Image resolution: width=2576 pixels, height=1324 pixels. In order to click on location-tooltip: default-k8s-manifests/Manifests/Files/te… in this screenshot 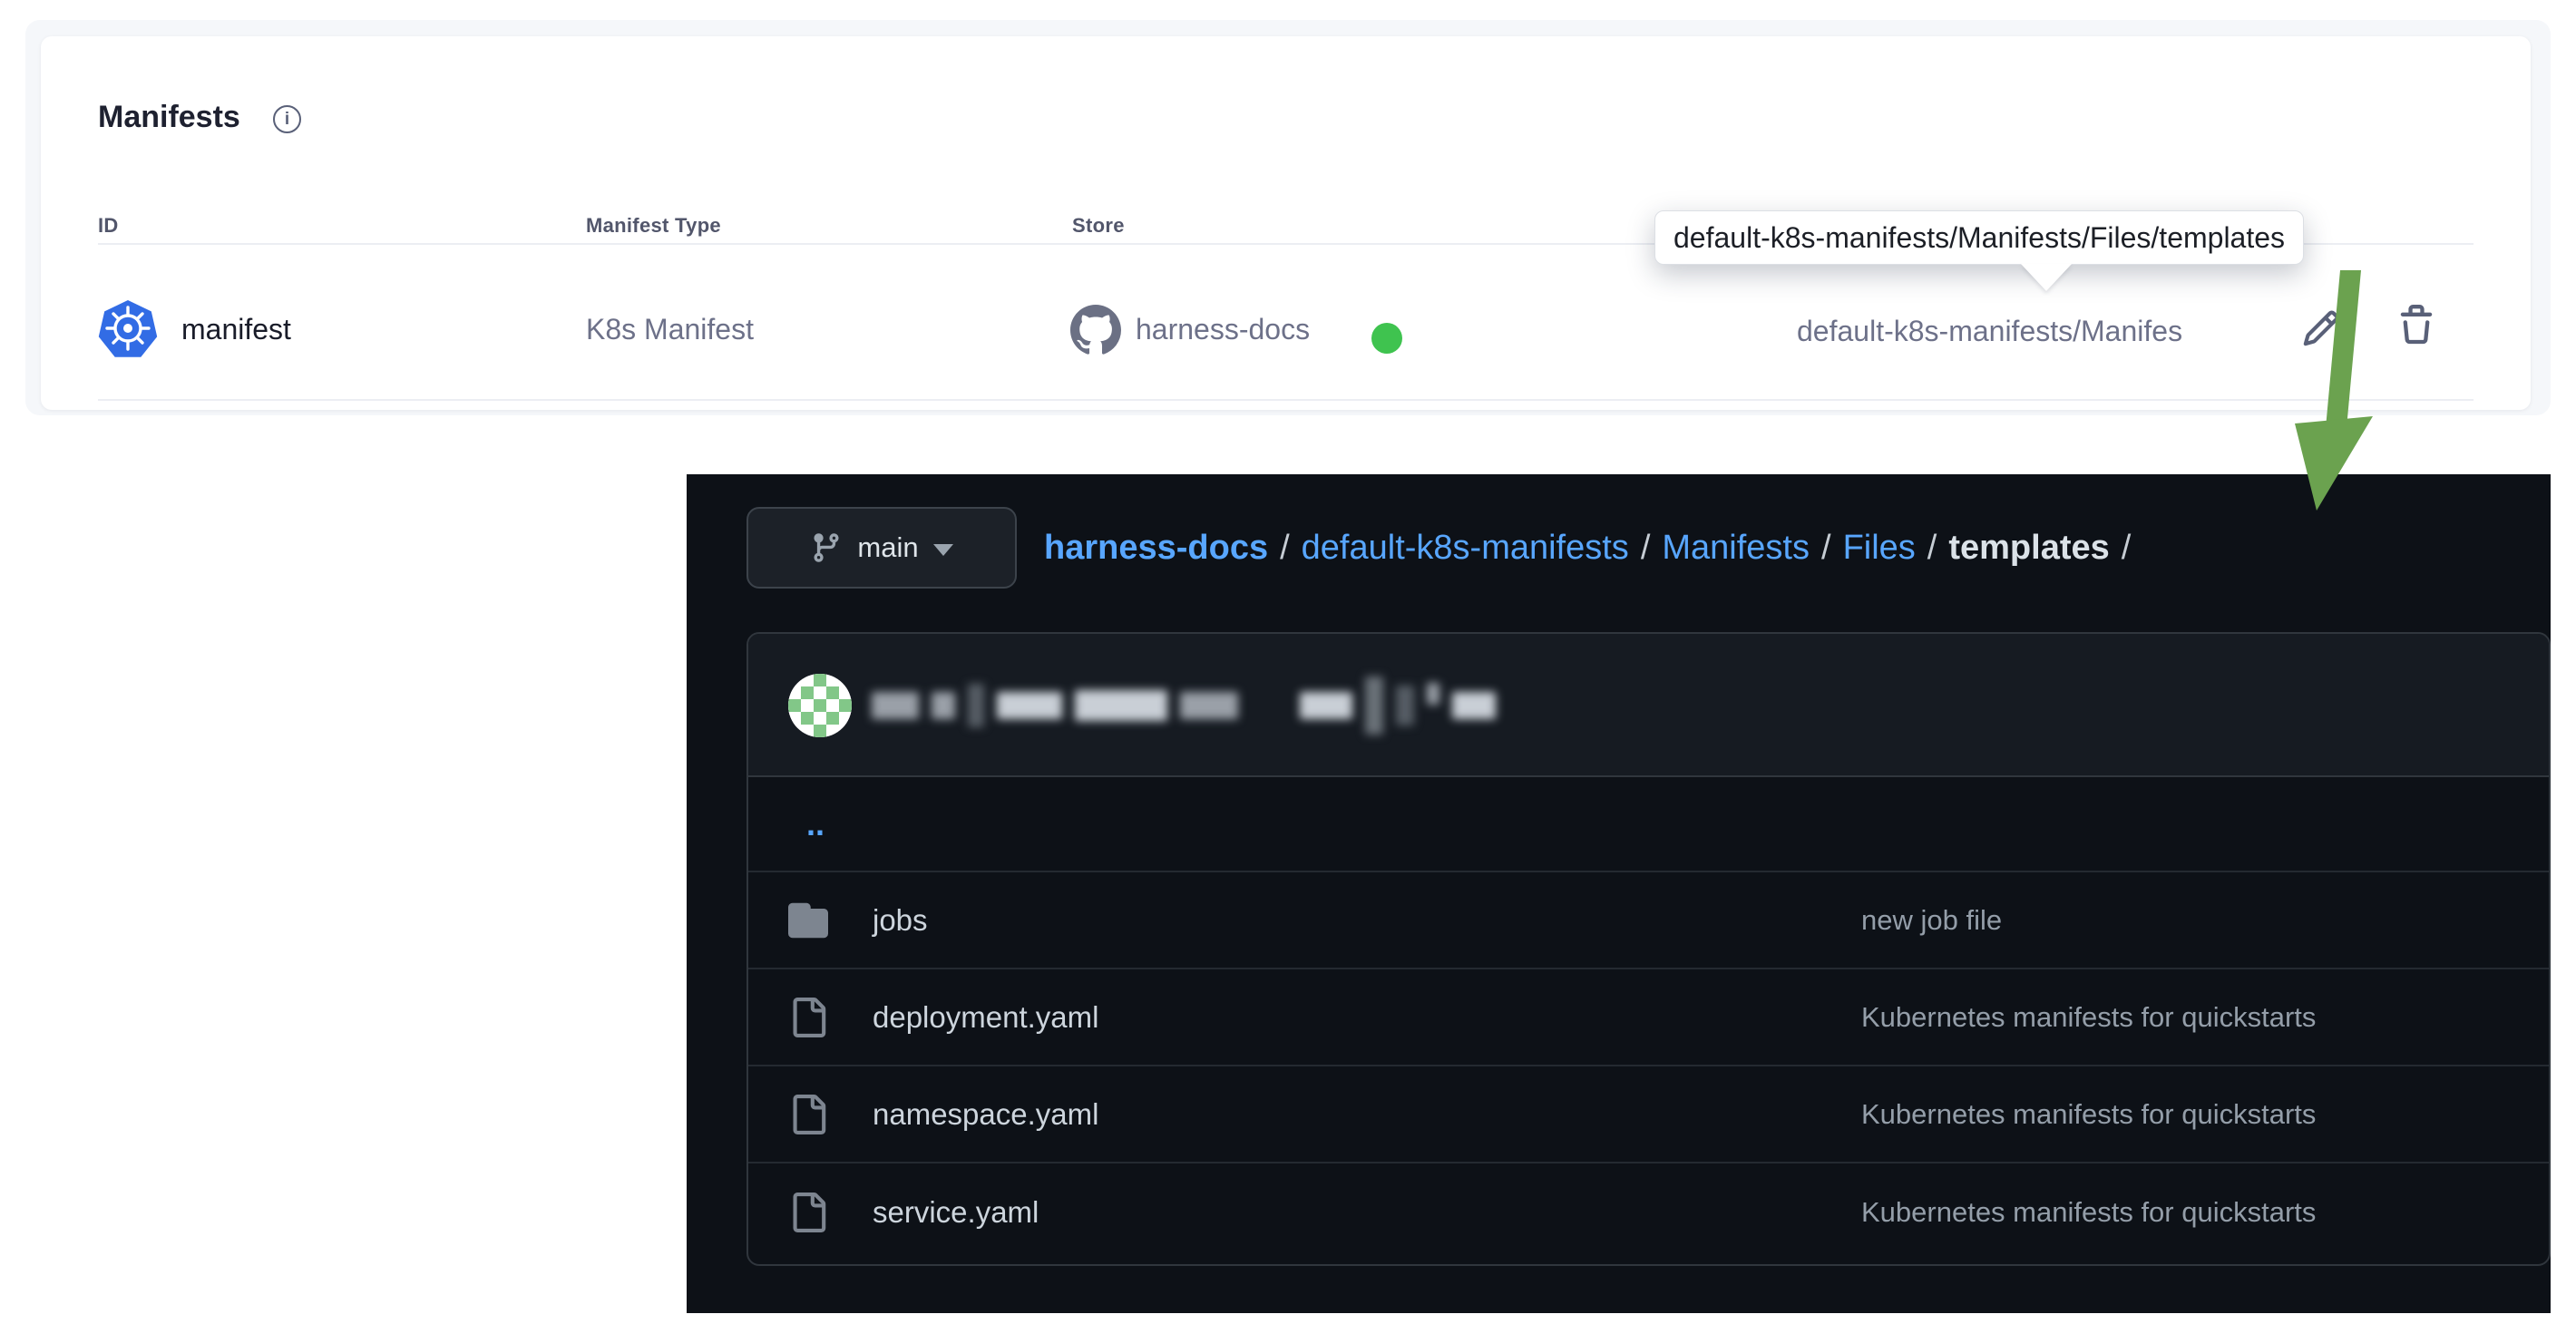, I will do `click(1979, 237)`.